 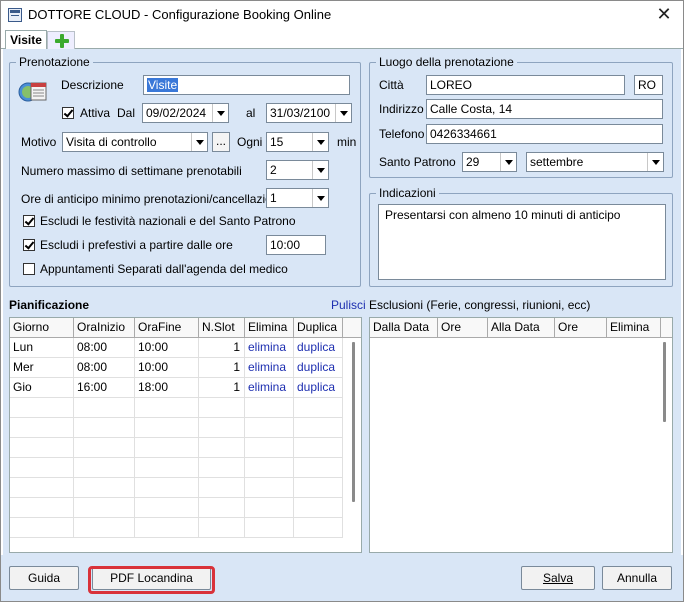 I want to click on citta-input: LOREO, so click(x=525, y=85).